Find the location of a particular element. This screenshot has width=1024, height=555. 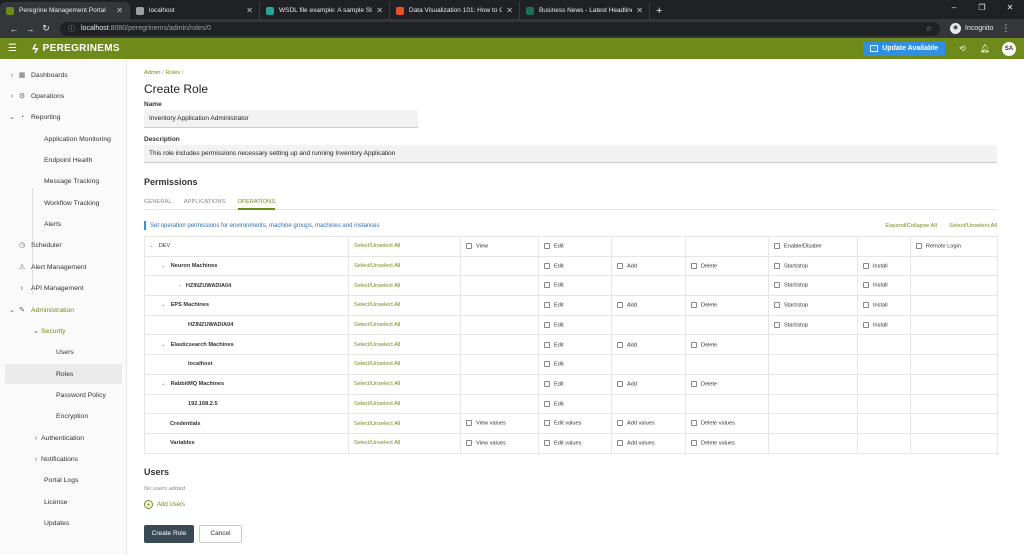

hamburger-menu-icon: ☰ is located at coordinates (16, 48).